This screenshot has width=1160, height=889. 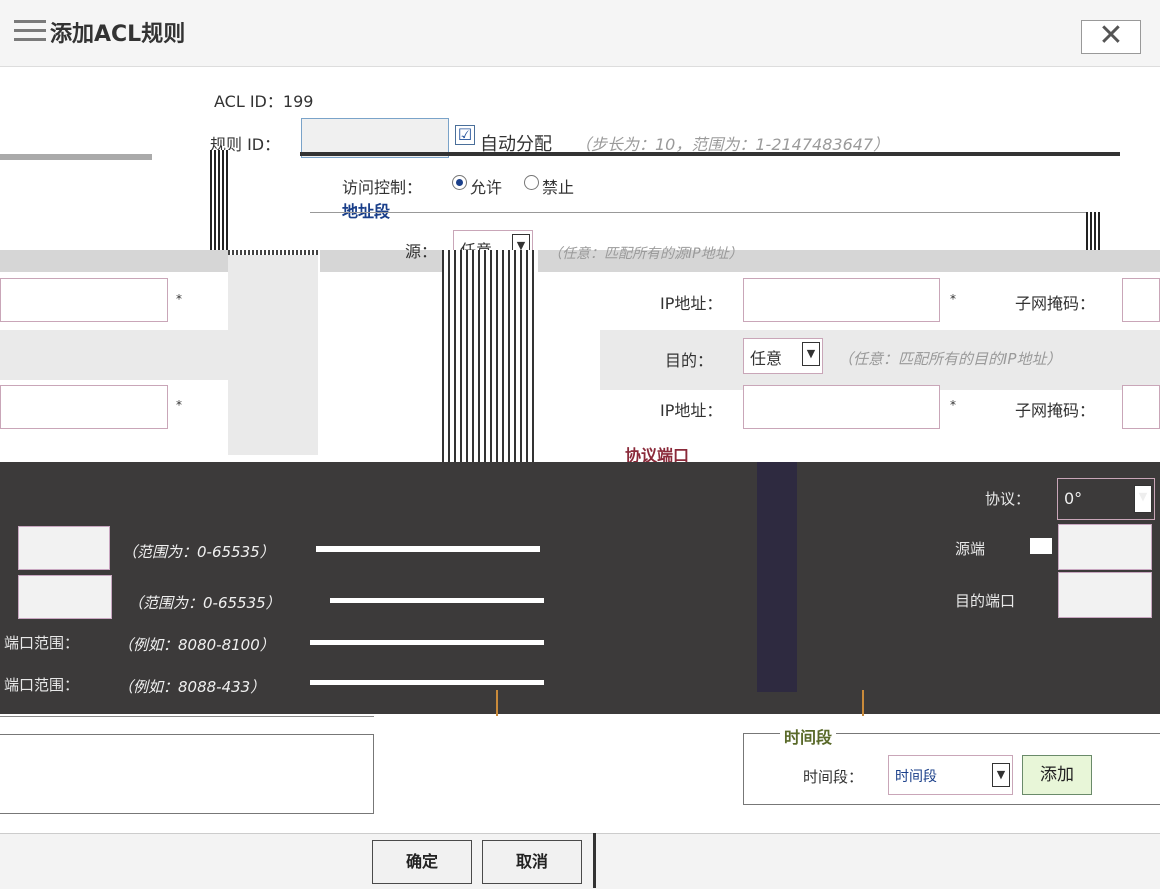 I want to click on dest-select-value: 任意, so click(x=766, y=358).